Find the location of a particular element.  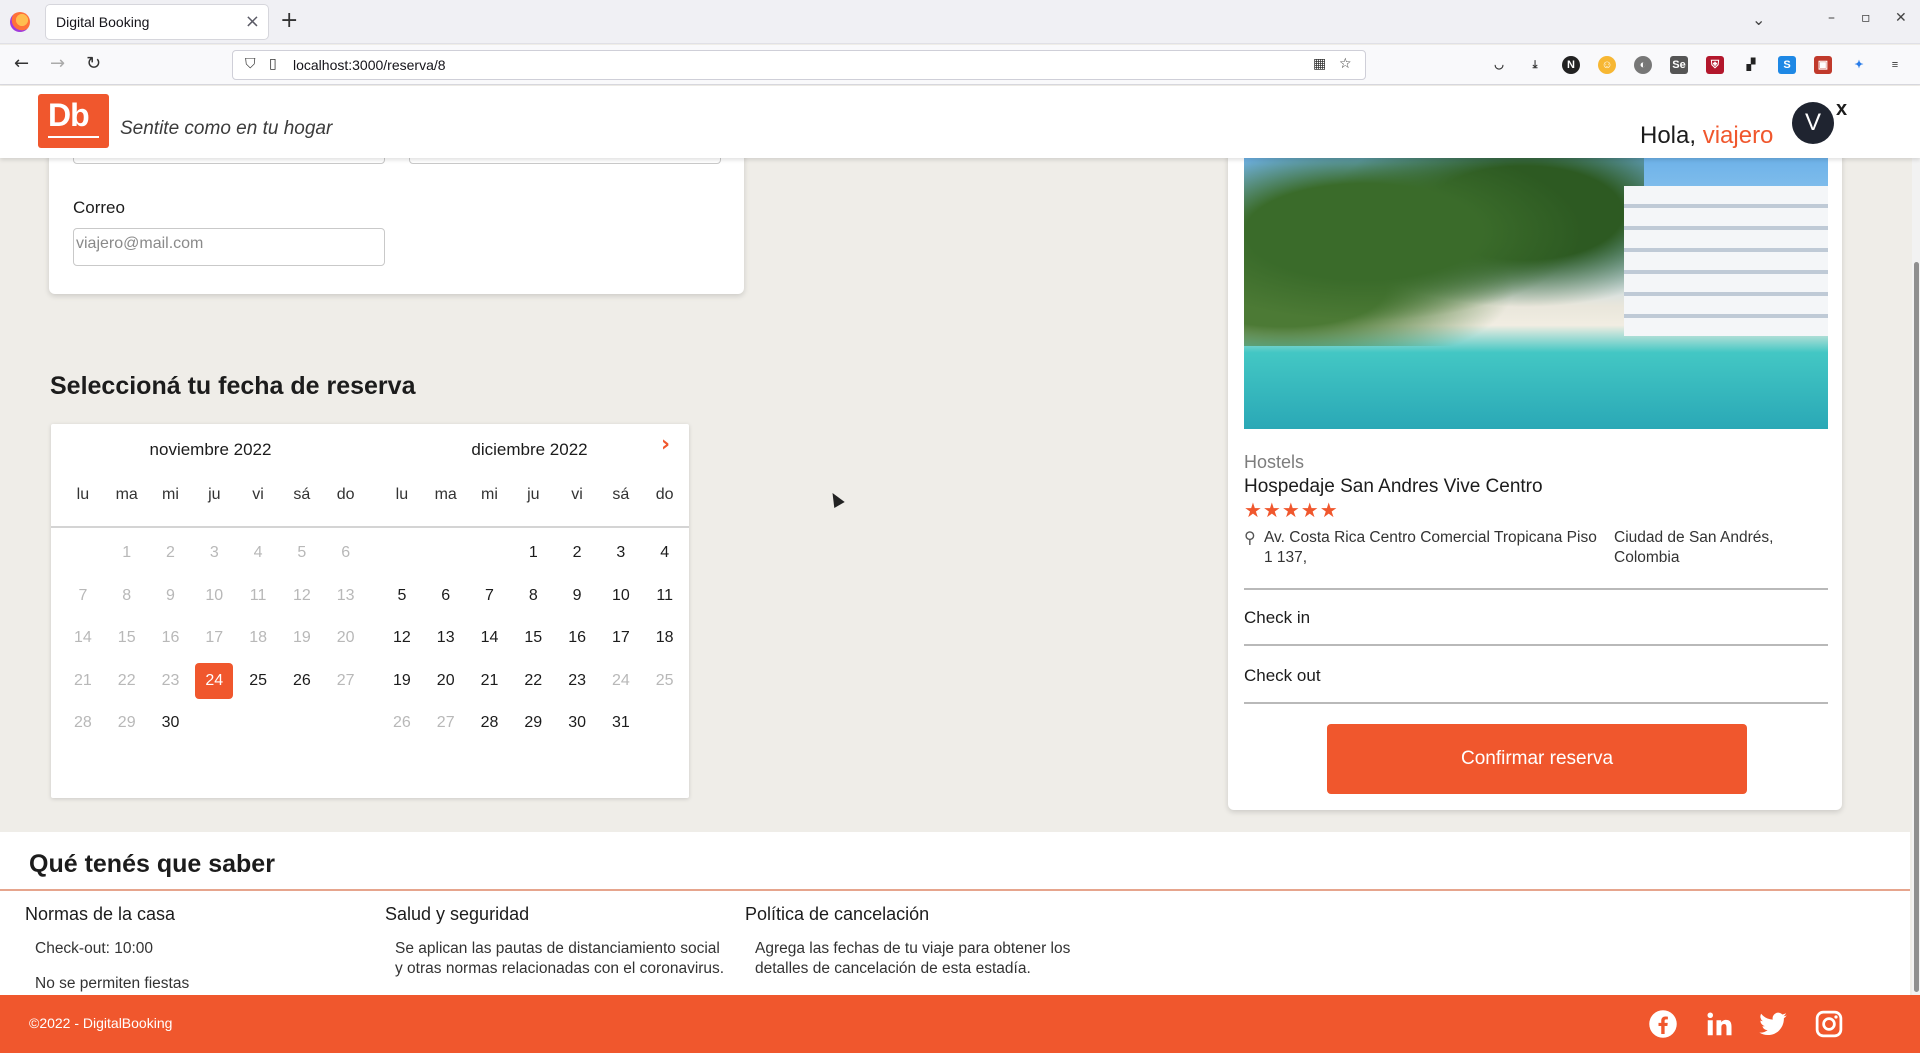

calendar-day: 4 is located at coordinates (665, 553).